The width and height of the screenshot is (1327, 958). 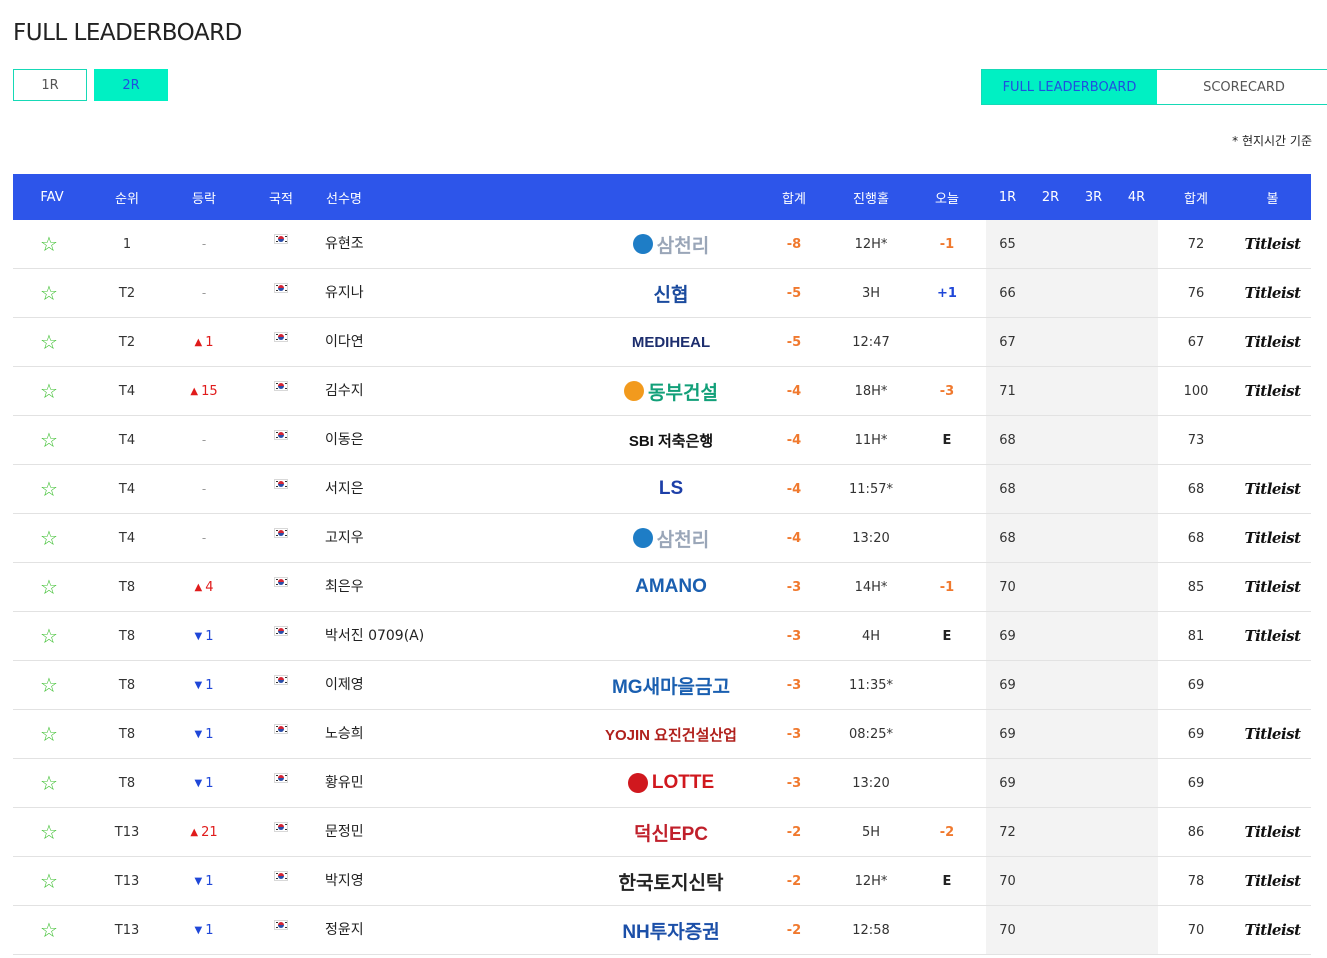 What do you see at coordinates (662, 734) in the screenshot?
I see `table-row: ☆ T8 ▼ 1 노승희 YOJIN 요진건설산업 -3 08:25* 69 69 Titleist` at bounding box center [662, 734].